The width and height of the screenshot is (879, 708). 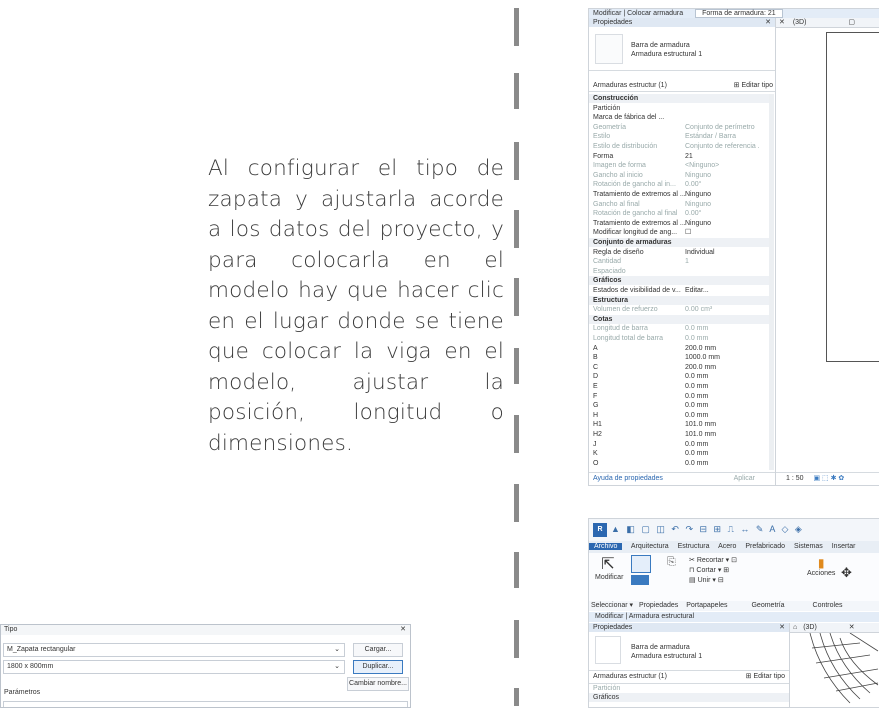 What do you see at coordinates (174, 667) in the screenshot?
I see `type-select: 1800 x 800mm ⌄` at bounding box center [174, 667].